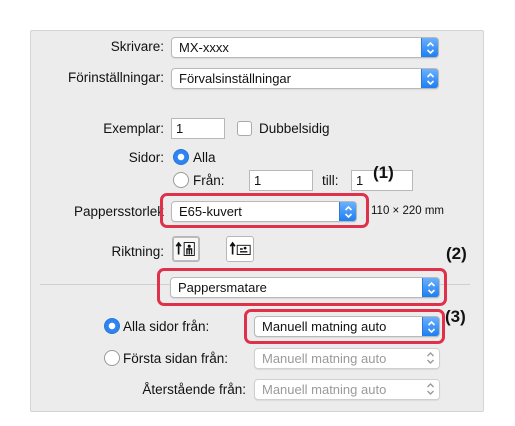 Image resolution: width=515 pixels, height=426 pixels. What do you see at coordinates (324, 389) in the screenshot?
I see `remaining-source-value: Manuell matning auto` at bounding box center [324, 389].